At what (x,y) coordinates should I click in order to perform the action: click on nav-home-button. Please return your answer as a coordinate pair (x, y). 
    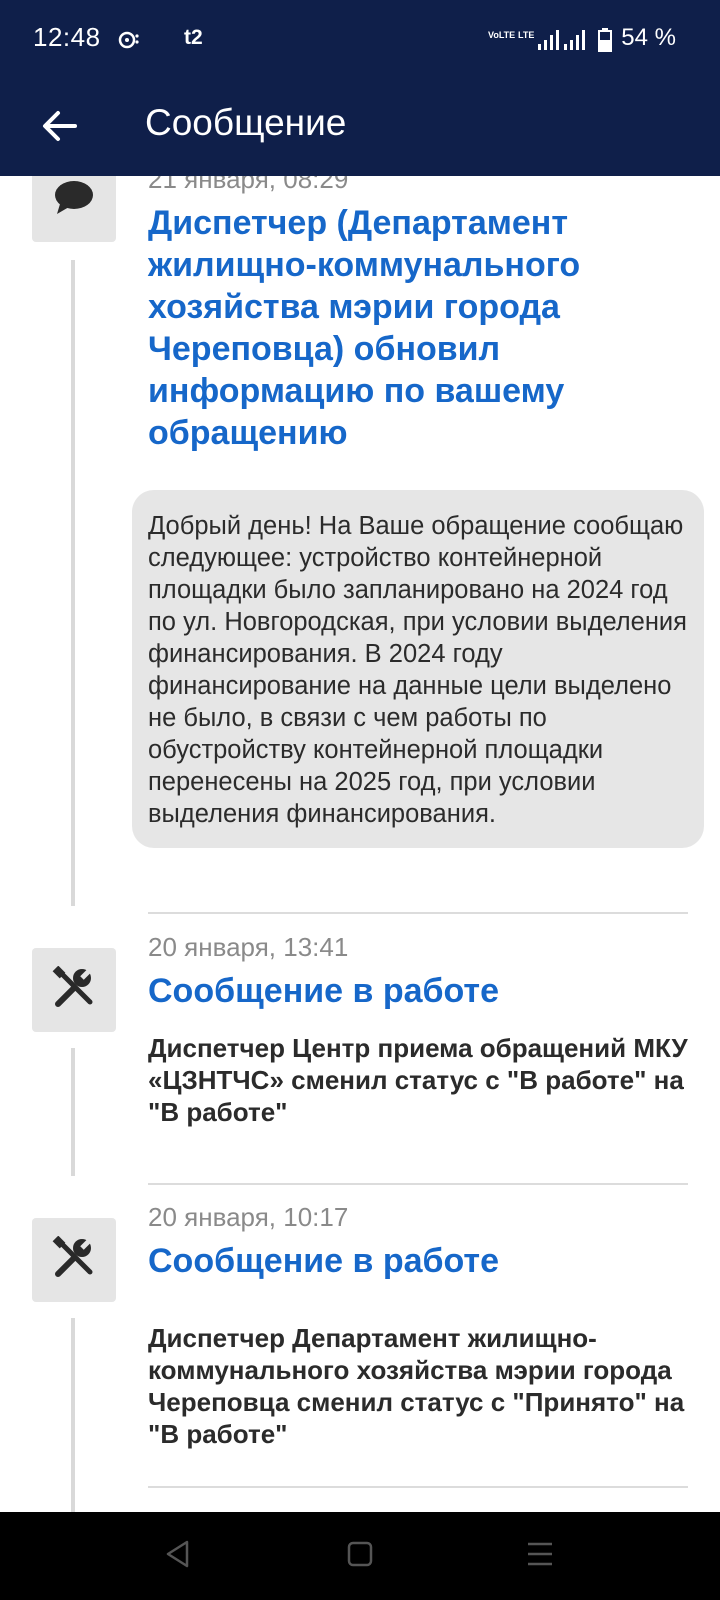
    Looking at the image, I should click on (360, 1556).